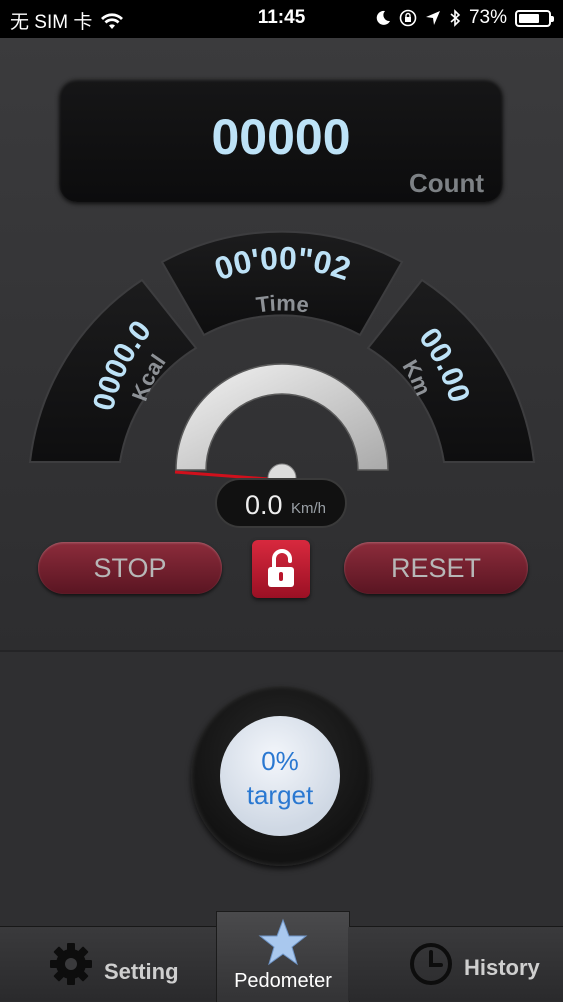  Describe the element at coordinates (282, 417) in the screenshot. I see `speed-gauge` at that location.